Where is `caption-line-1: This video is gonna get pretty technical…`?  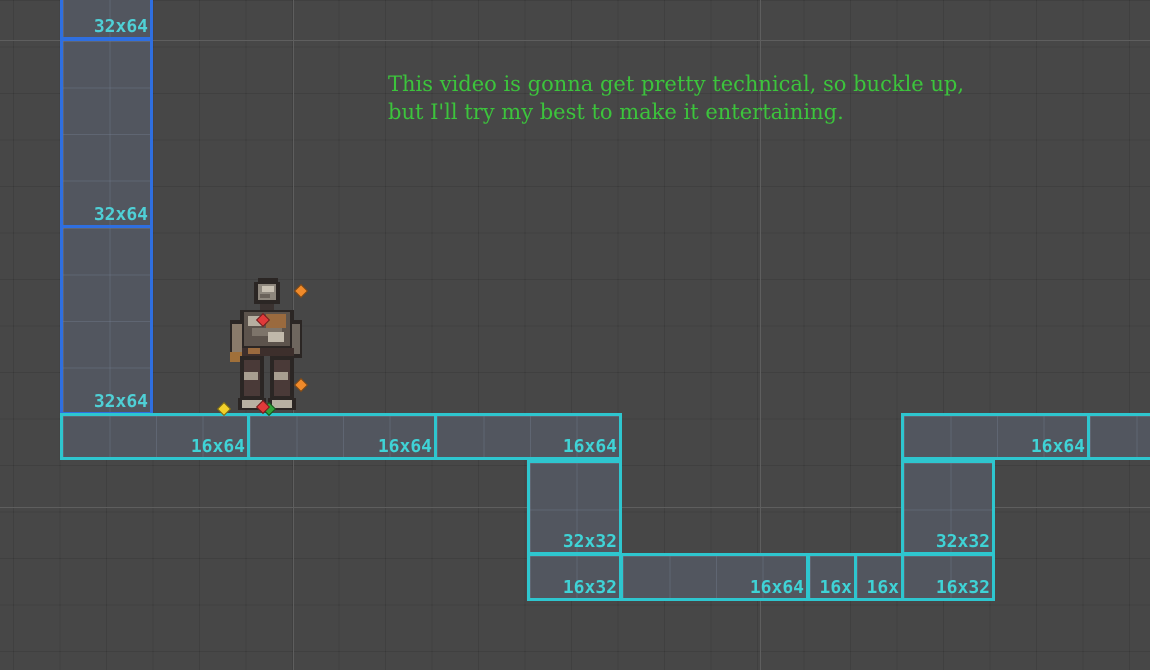
caption-line-1: This video is gonna get pretty technical… is located at coordinates (676, 84).